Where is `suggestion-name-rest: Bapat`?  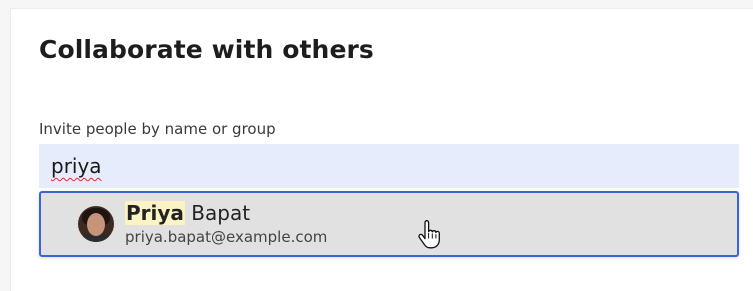 suggestion-name-rest: Bapat is located at coordinates (217, 213).